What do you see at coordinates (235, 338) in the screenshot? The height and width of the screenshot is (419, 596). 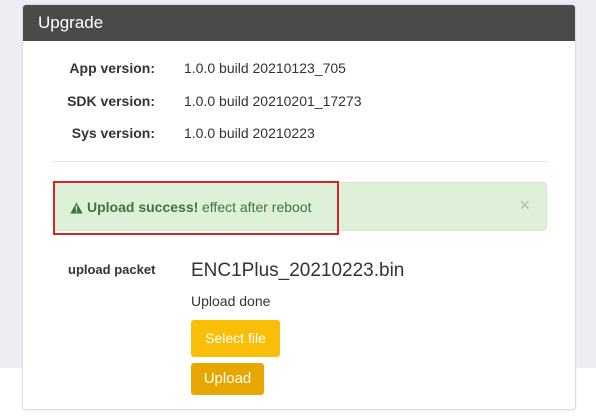 I see `select-file-button: Select file` at bounding box center [235, 338].